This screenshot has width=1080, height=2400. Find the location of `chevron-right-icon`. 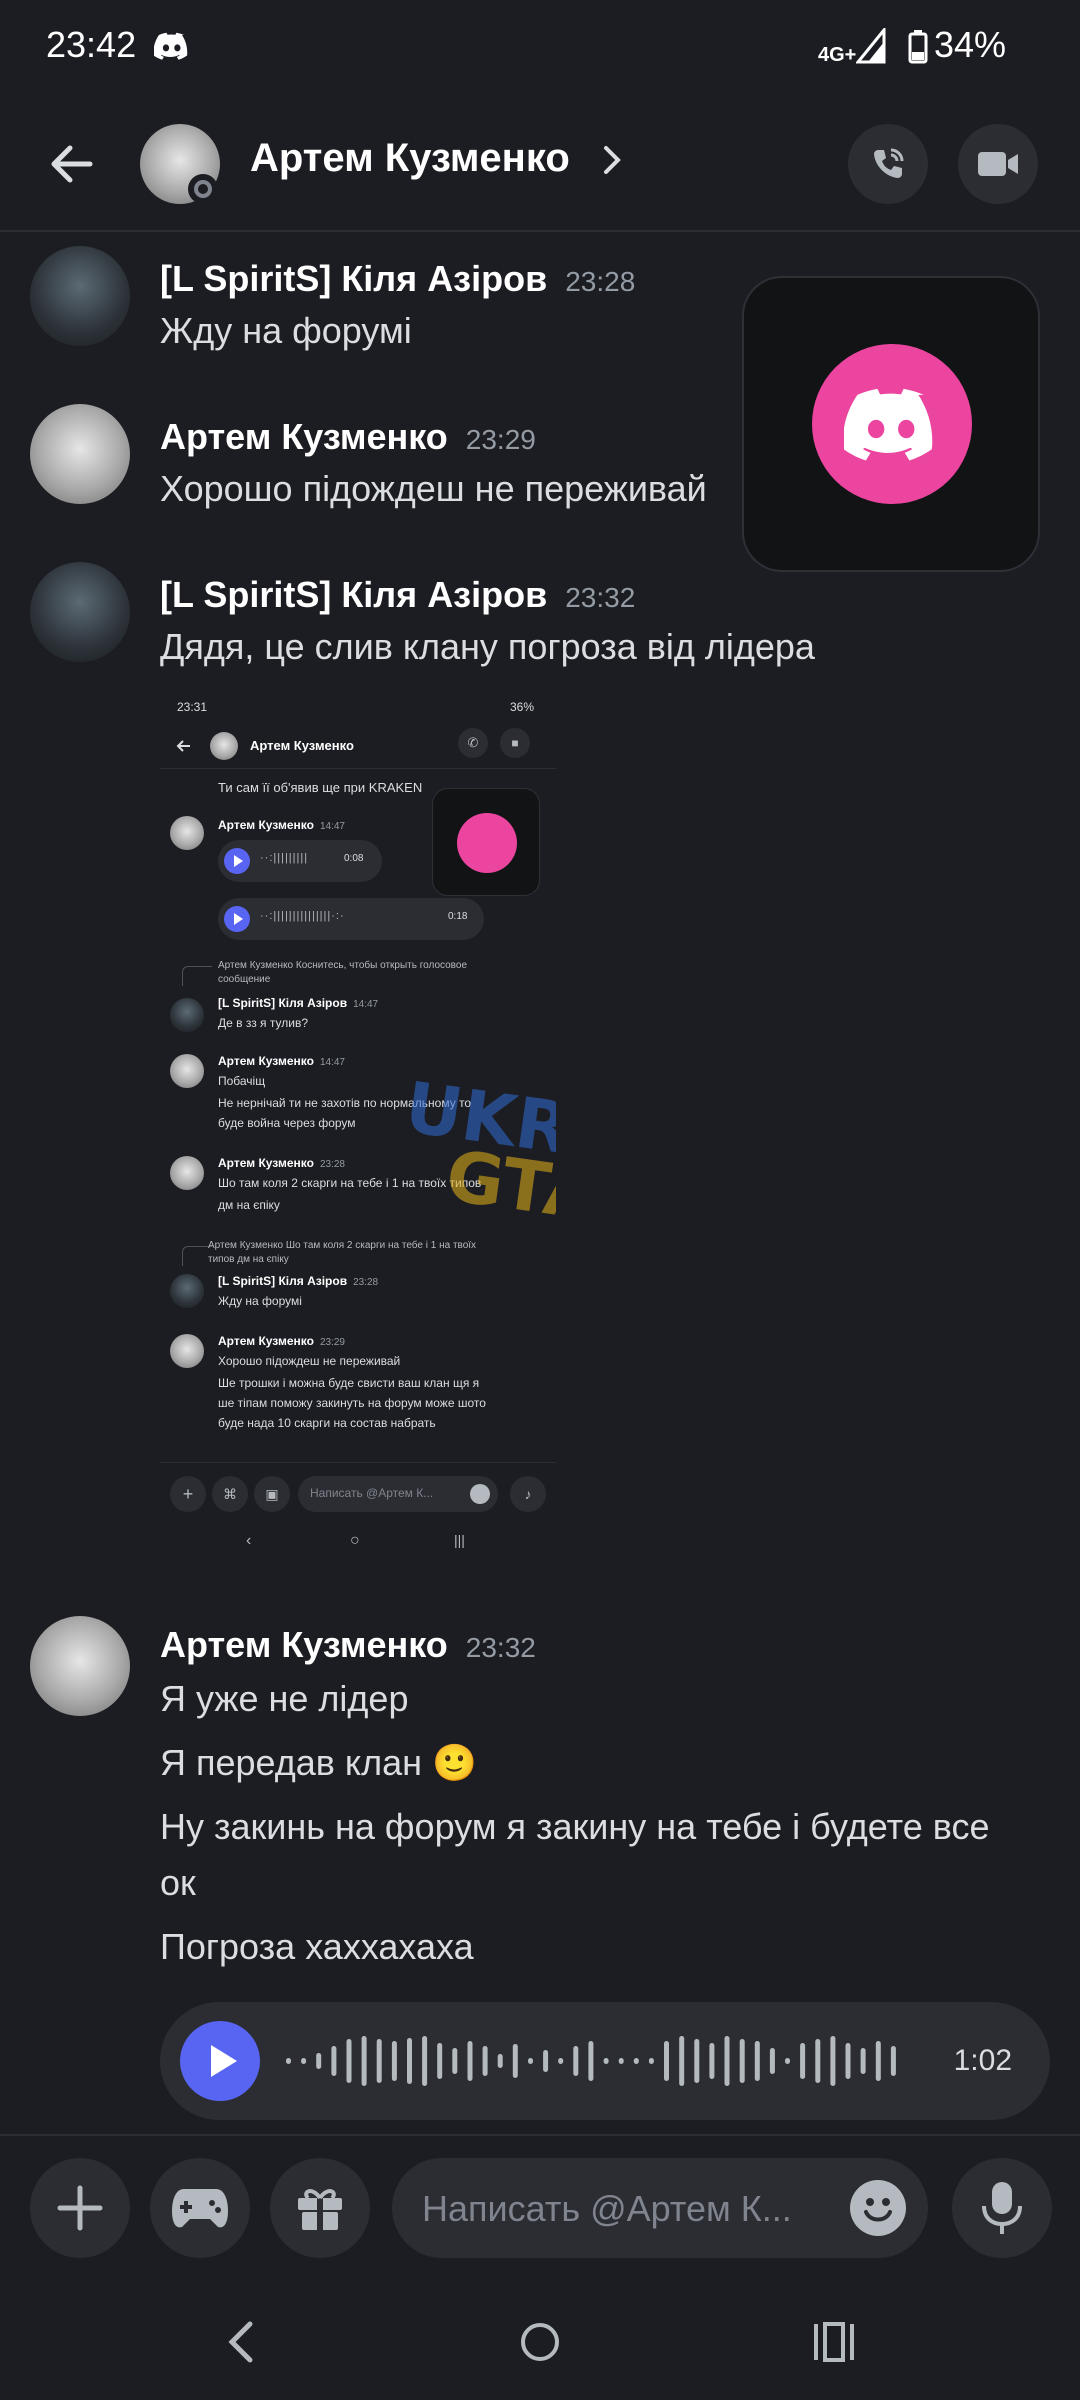

chevron-right-icon is located at coordinates (612, 162).